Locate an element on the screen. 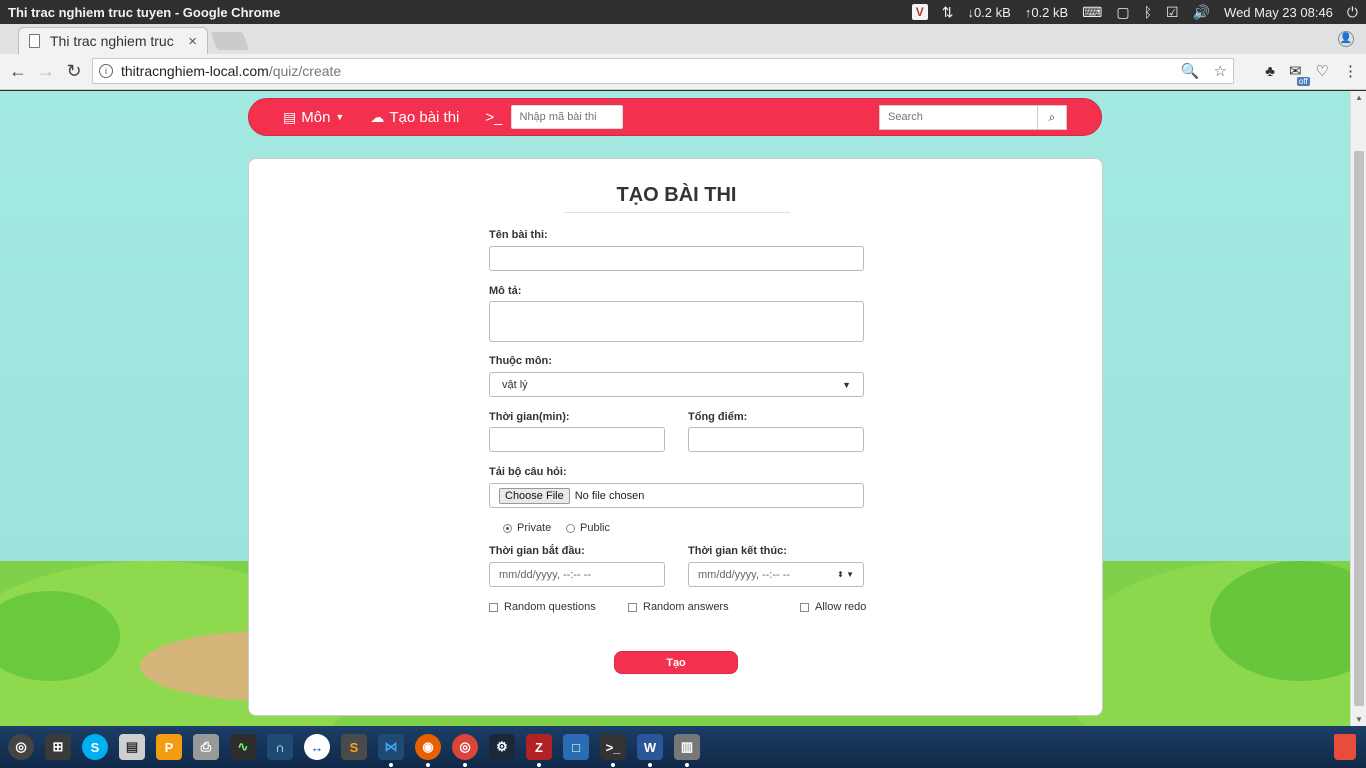 The width and height of the screenshot is (1366, 768). bluetooth-icon: ᛒ is located at coordinates (1148, 12).